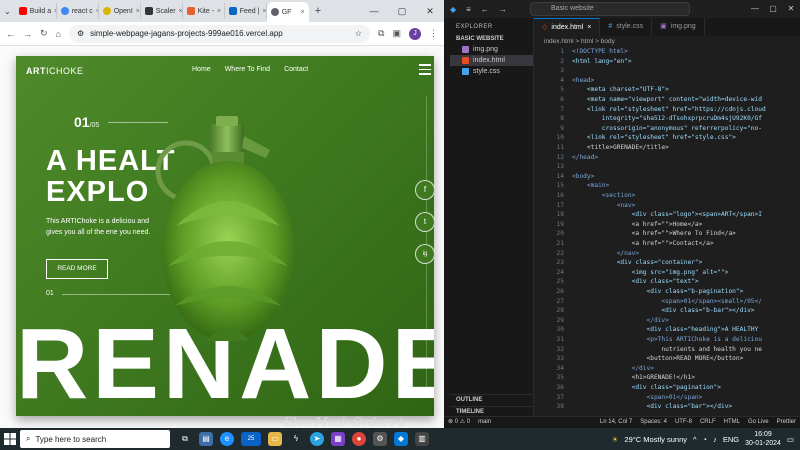 This screenshot has height=450, width=800. I want to click on line-number: 15, so click(560, 186).